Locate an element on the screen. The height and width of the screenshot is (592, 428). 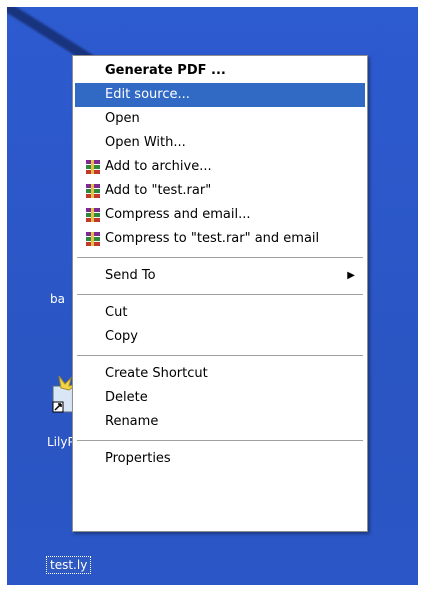
menu-item-properties: Properties is located at coordinates (220, 459).